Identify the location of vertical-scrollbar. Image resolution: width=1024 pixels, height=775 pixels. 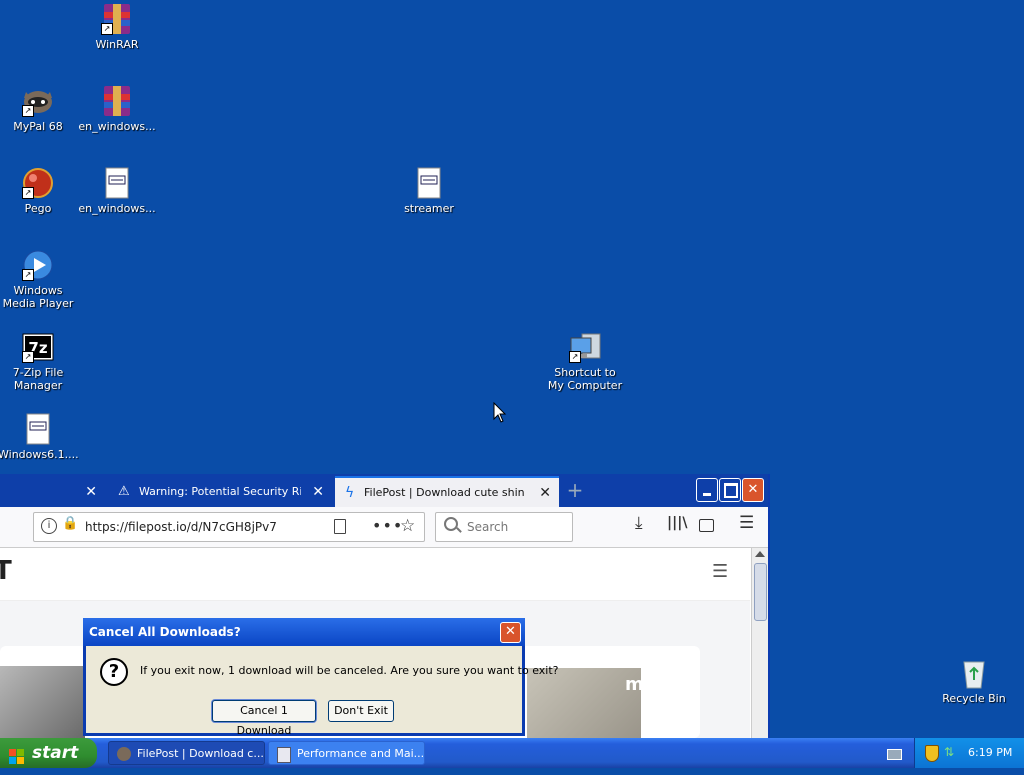
(759, 643).